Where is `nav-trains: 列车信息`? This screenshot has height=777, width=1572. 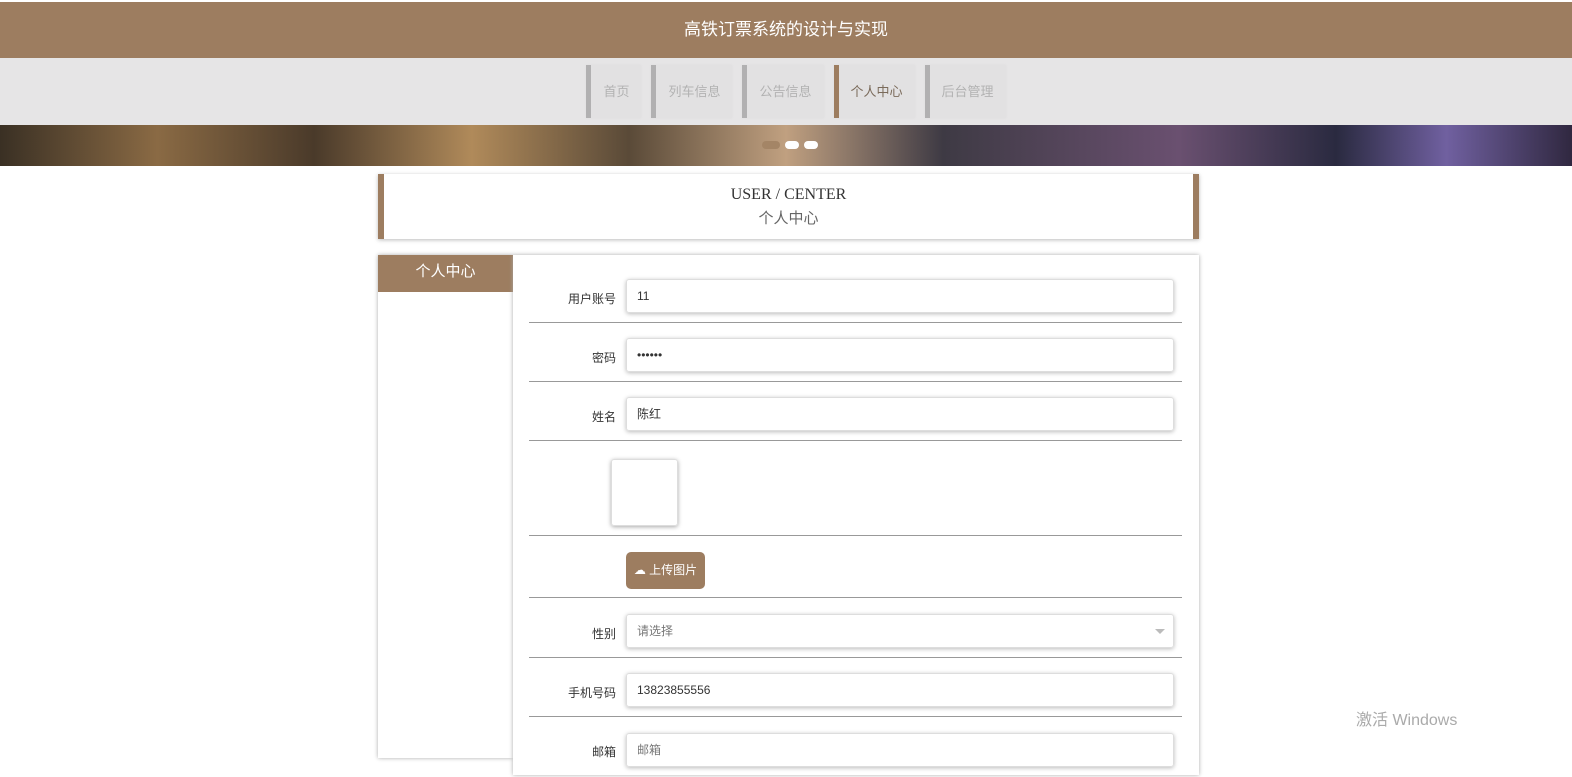
nav-trains: 列车信息 is located at coordinates (692, 91).